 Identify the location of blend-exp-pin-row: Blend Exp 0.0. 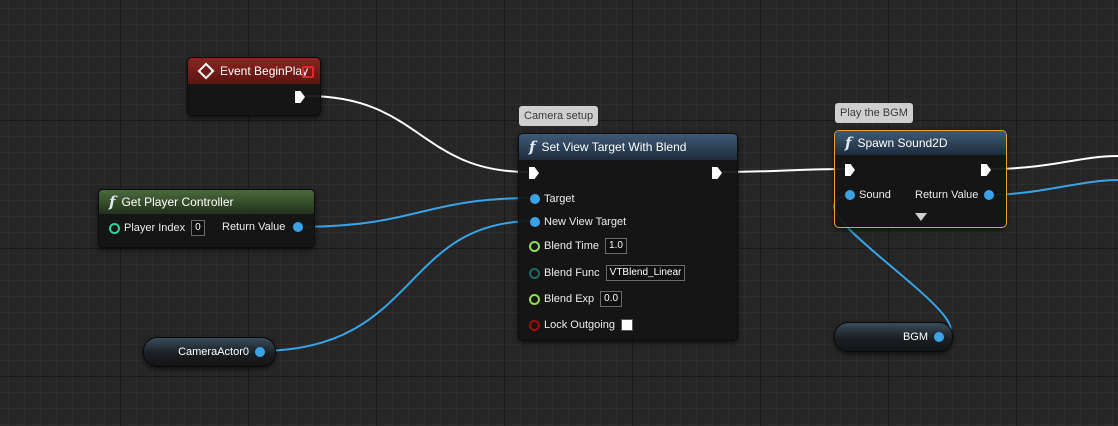
(576, 299).